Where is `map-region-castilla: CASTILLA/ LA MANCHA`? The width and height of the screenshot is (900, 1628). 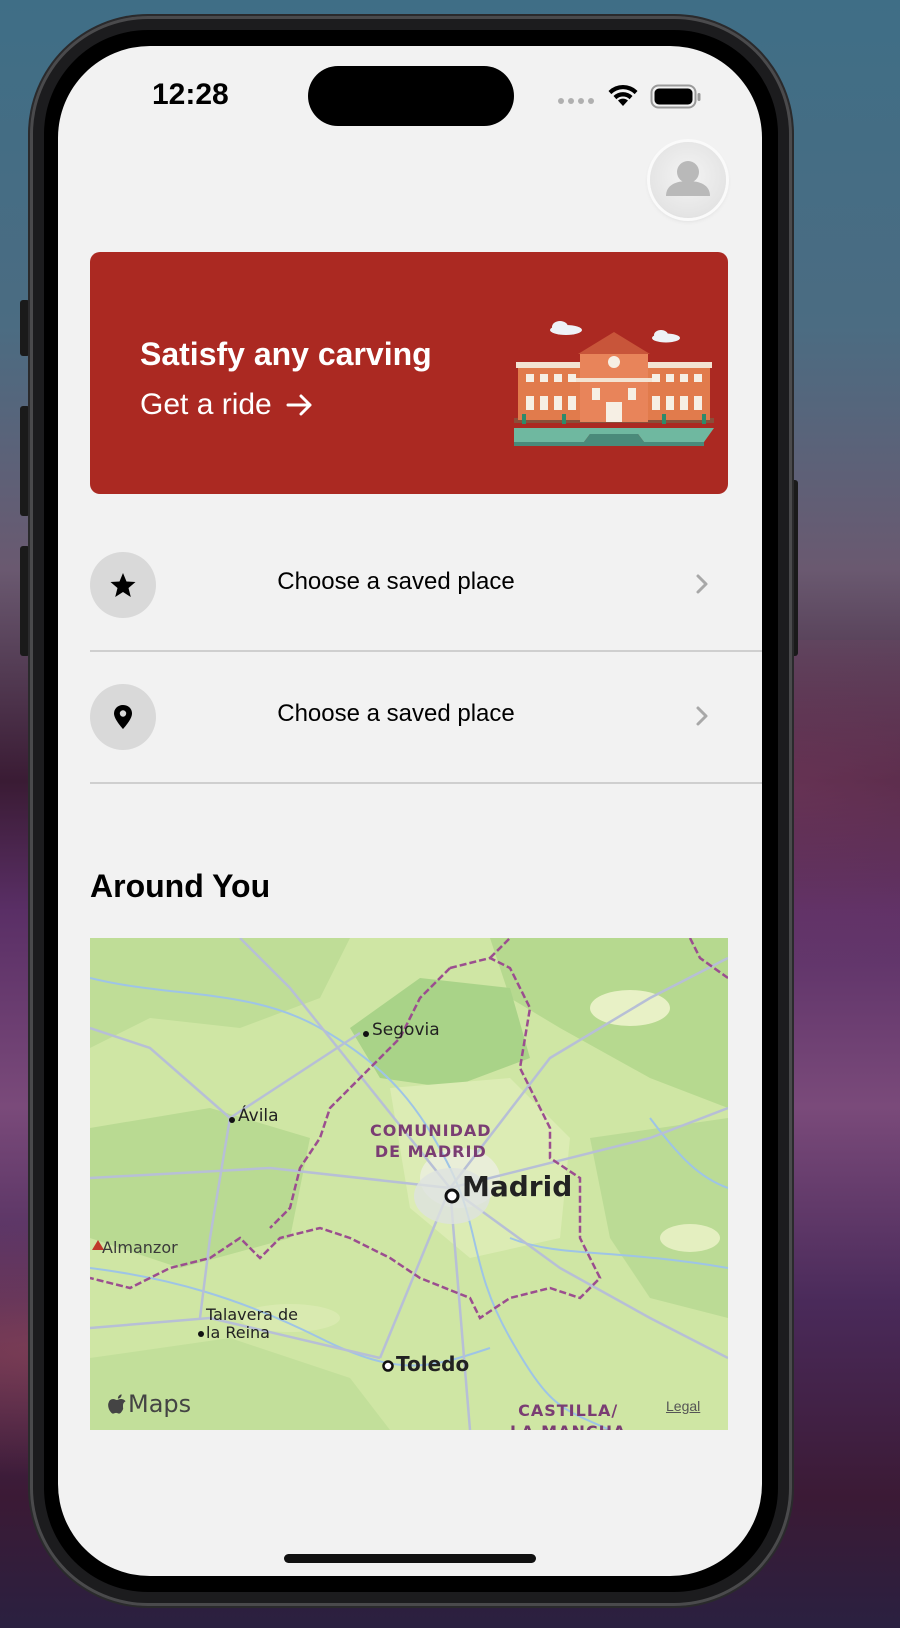 map-region-castilla: CASTILLA/ LA MANCHA is located at coordinates (568, 1415).